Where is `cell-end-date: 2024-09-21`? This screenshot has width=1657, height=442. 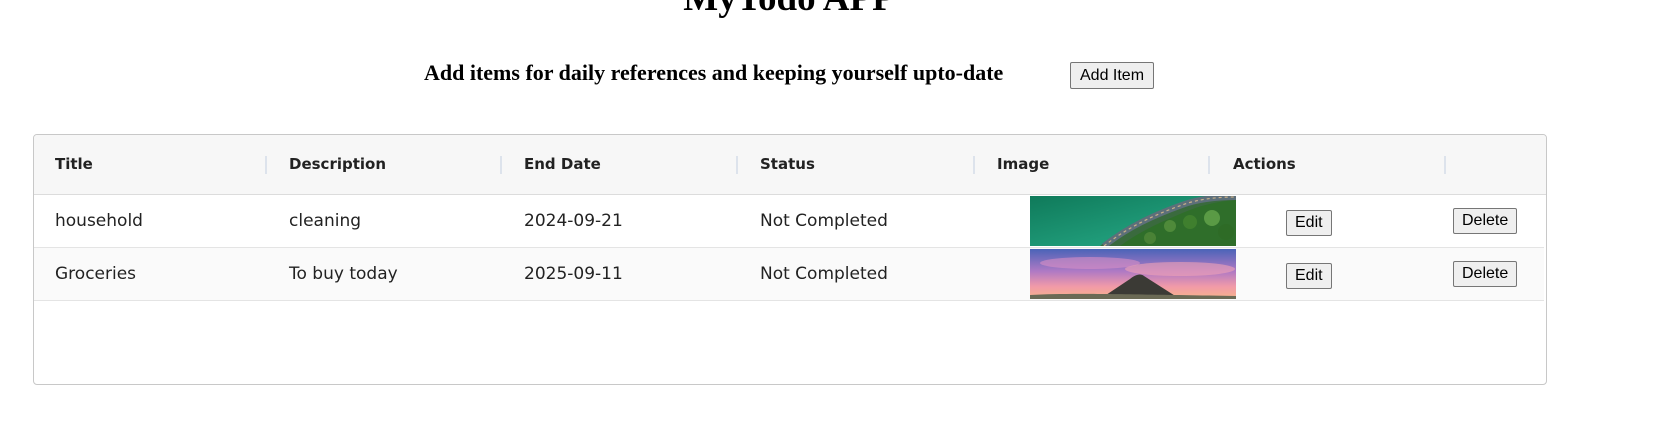 cell-end-date: 2024-09-21 is located at coordinates (573, 221).